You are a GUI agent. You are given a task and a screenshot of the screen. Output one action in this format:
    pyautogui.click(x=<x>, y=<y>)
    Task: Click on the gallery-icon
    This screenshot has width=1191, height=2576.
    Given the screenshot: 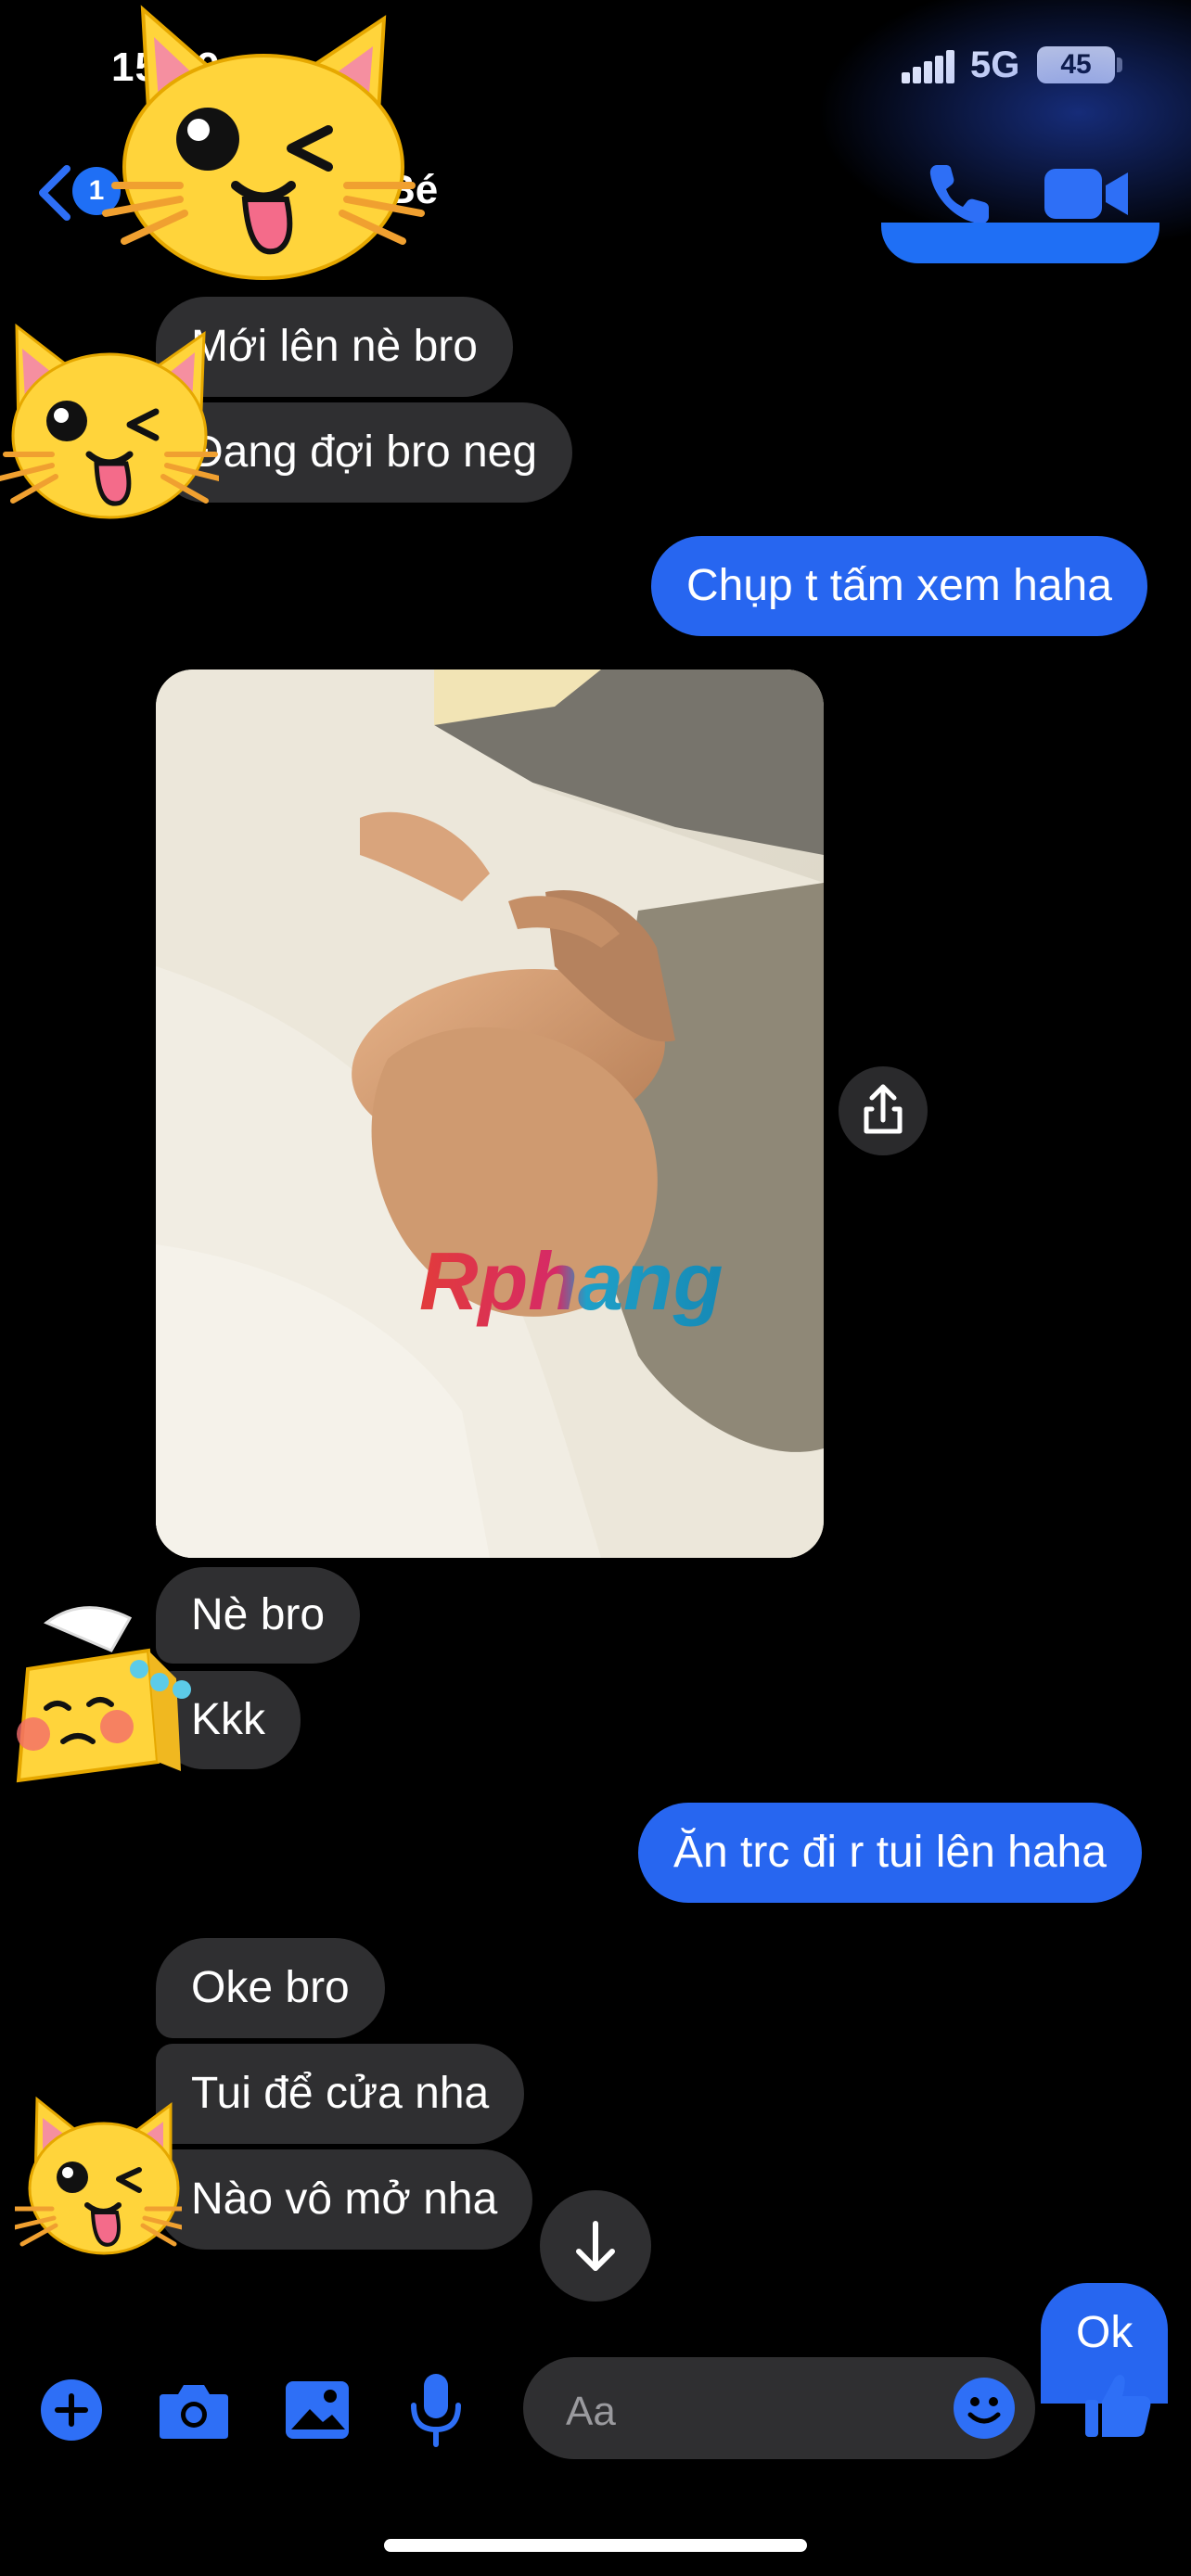 What is the action you would take?
    pyautogui.click(x=317, y=2410)
    